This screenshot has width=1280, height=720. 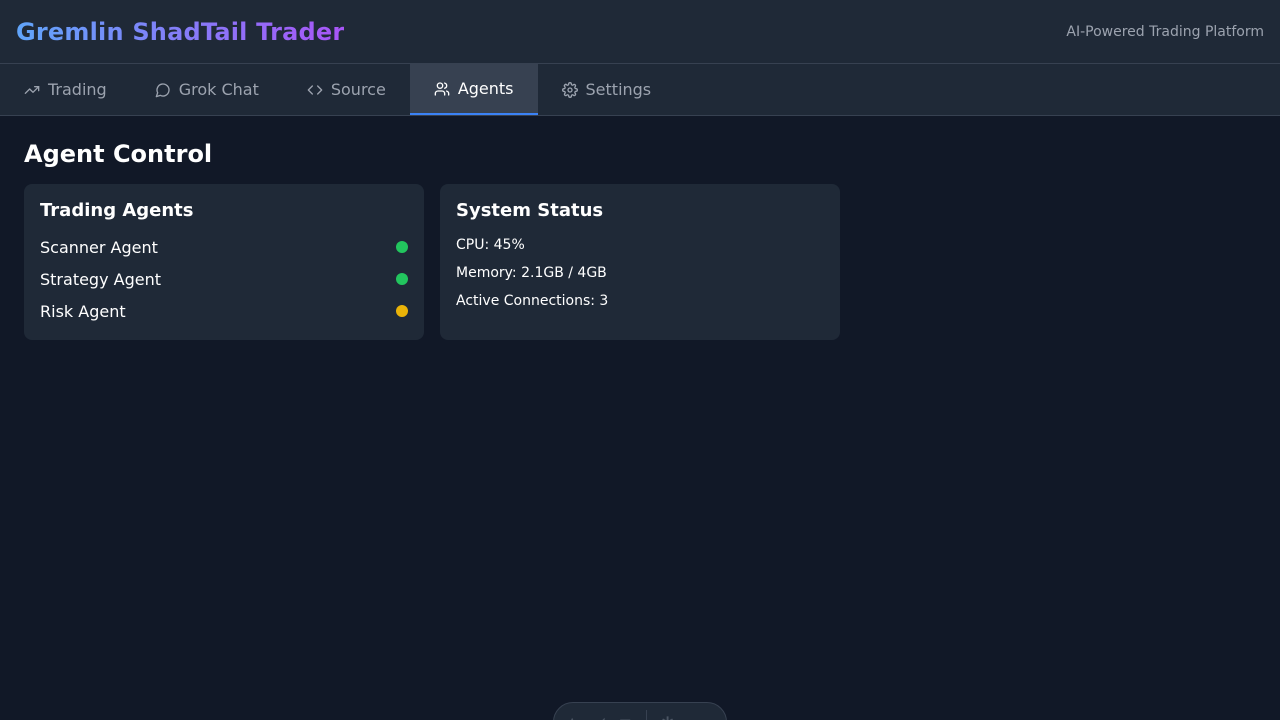 I want to click on agent-name: Strategy Agent, so click(x=100, y=279).